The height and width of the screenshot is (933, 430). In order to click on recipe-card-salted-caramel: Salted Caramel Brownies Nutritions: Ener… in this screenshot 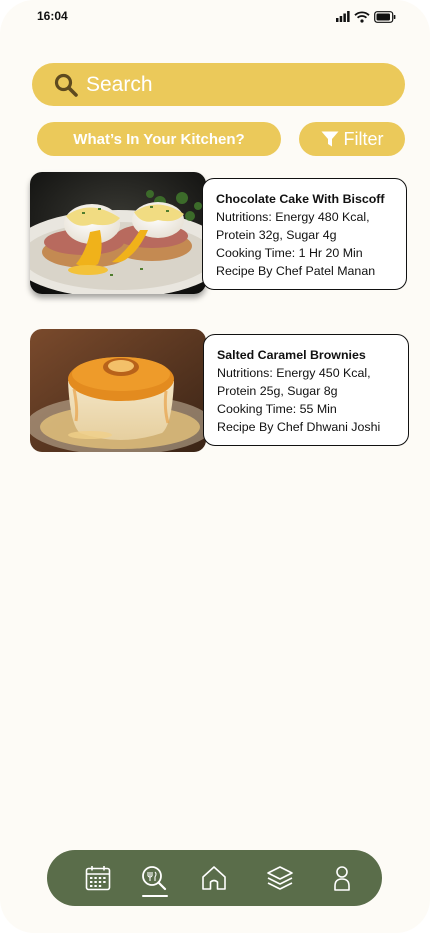, I will do `click(306, 390)`.